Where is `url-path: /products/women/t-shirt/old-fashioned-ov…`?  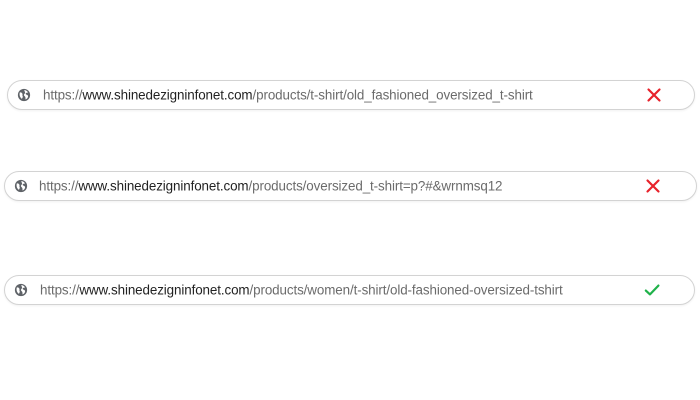 url-path: /products/women/t-shirt/old-fashioned-ov… is located at coordinates (406, 290).